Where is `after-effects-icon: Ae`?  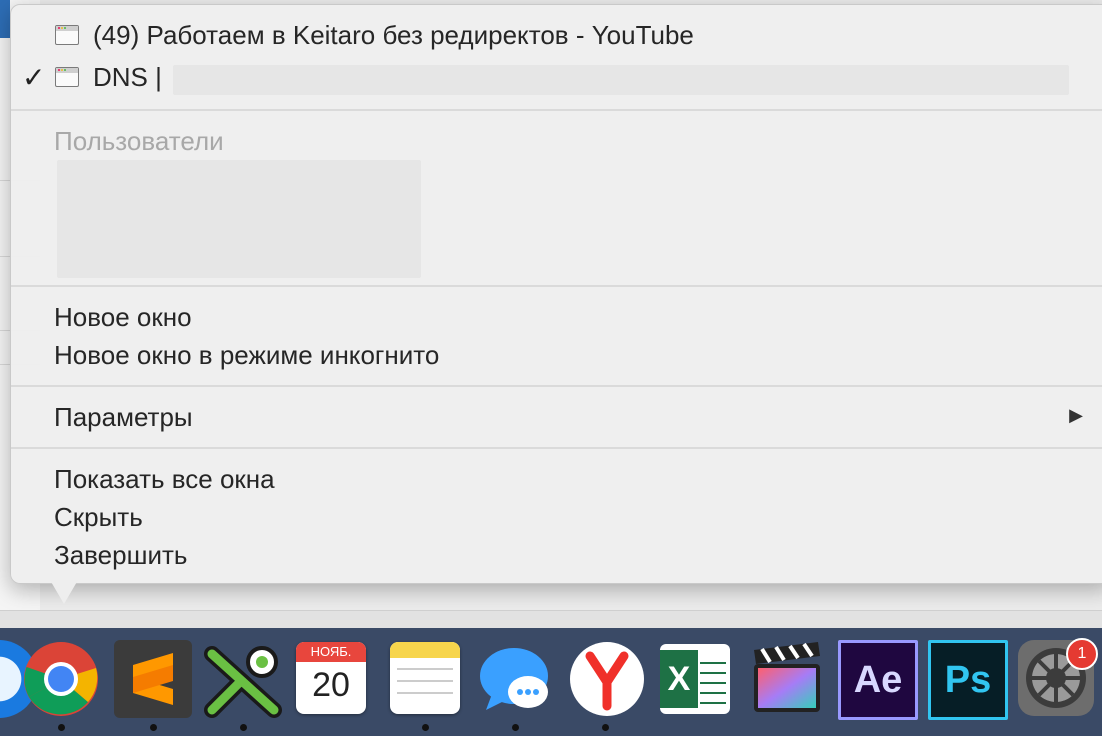
after-effects-icon: Ae is located at coordinates (878, 680).